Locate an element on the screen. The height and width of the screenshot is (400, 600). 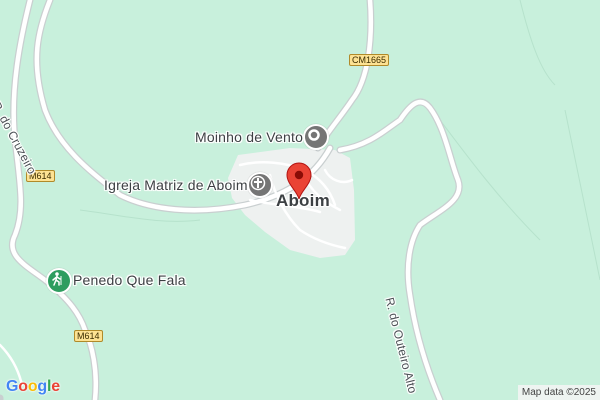
church-icon is located at coordinates (258, 183).